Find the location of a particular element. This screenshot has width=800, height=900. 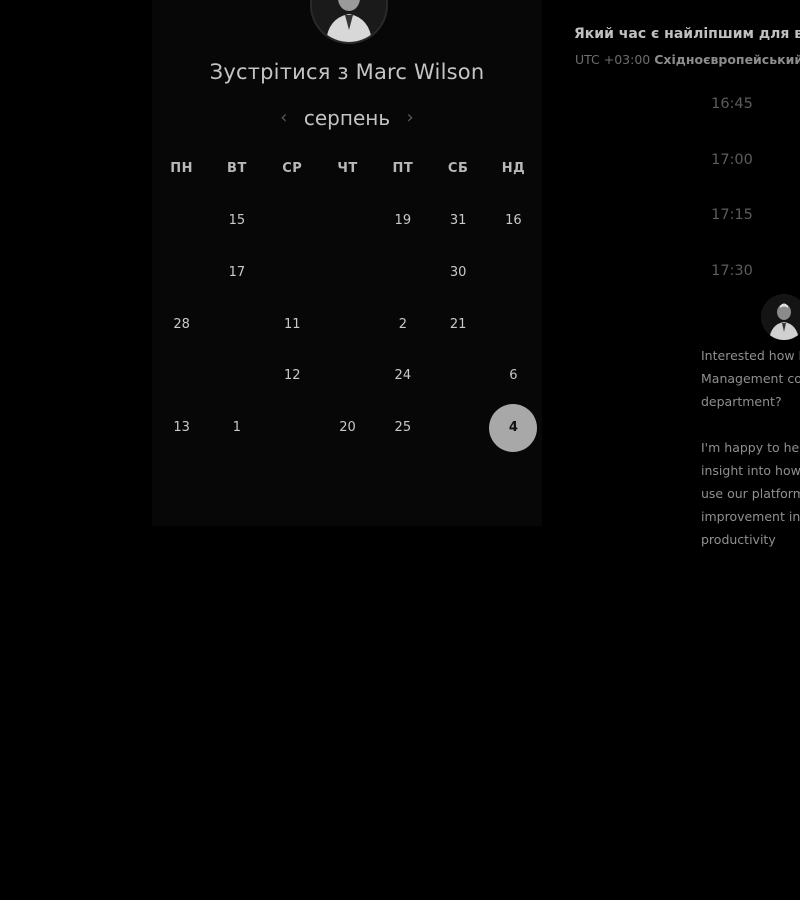

time-slot: 17:15 is located at coordinates (732, 215).